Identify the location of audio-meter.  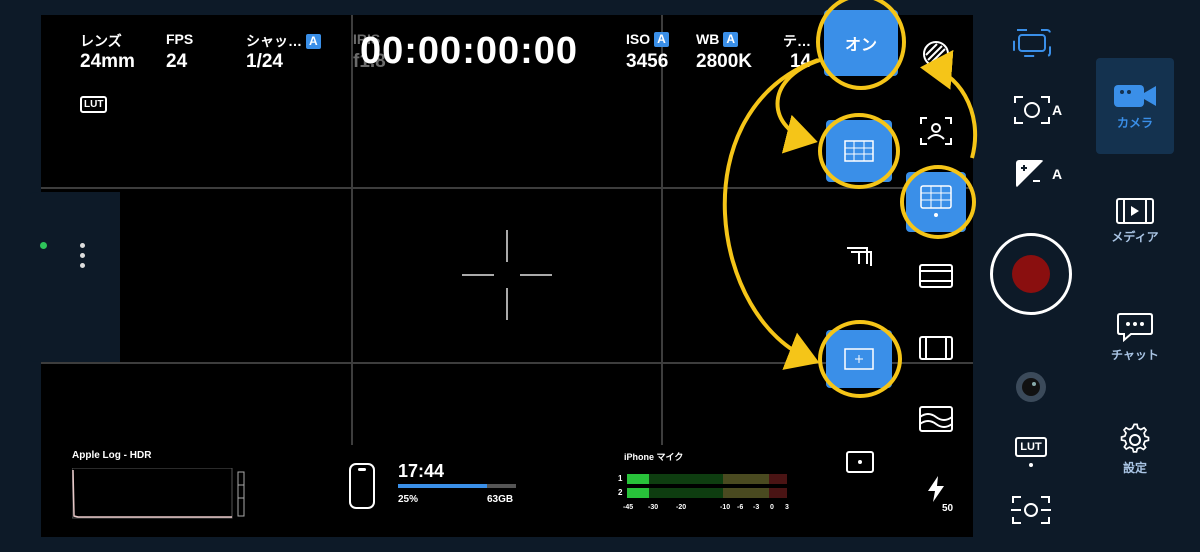
(707, 486).